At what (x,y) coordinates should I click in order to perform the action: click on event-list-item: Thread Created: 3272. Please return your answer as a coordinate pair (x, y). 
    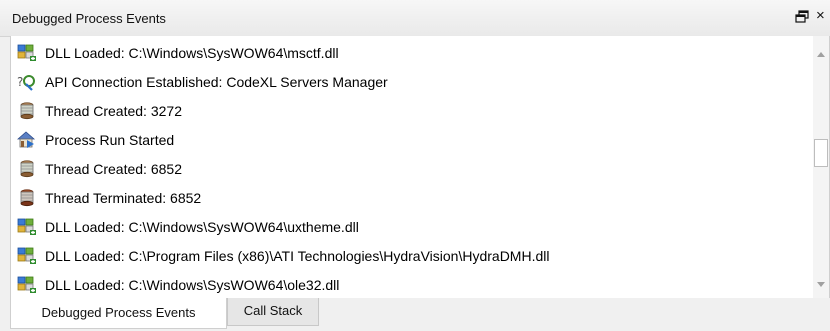
    Looking at the image, I should click on (411, 110).